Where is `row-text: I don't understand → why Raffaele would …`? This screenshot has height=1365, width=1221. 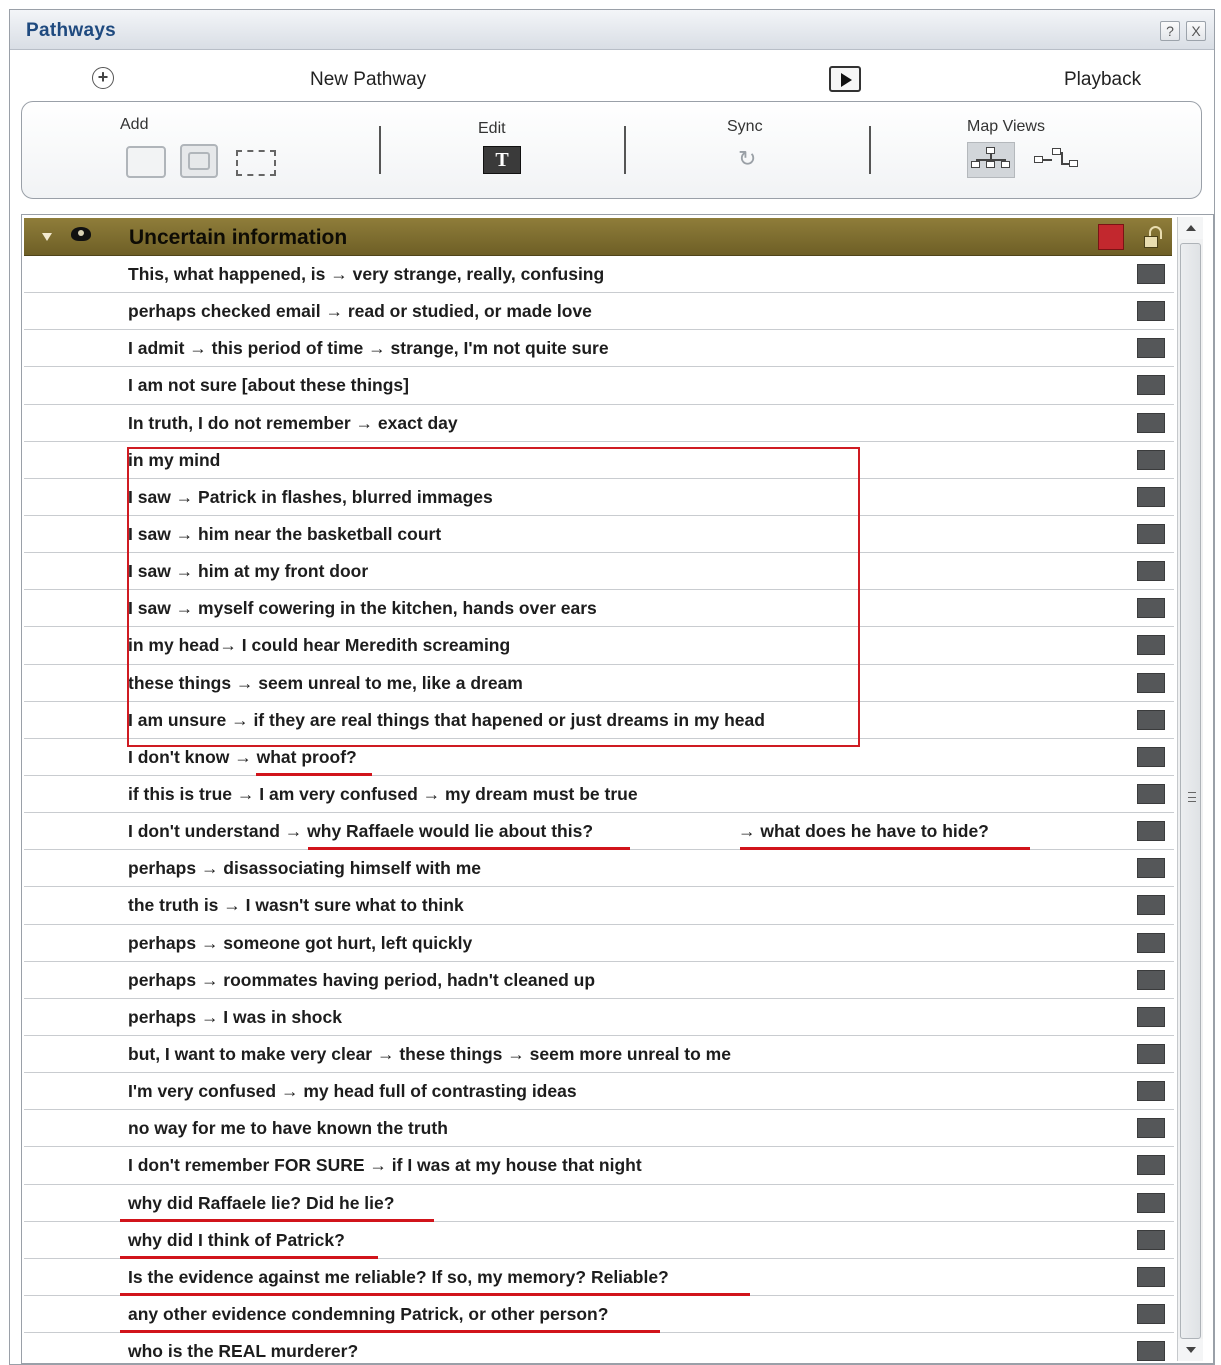
row-text: I don't understand → why Raffaele would … is located at coordinates (361, 831).